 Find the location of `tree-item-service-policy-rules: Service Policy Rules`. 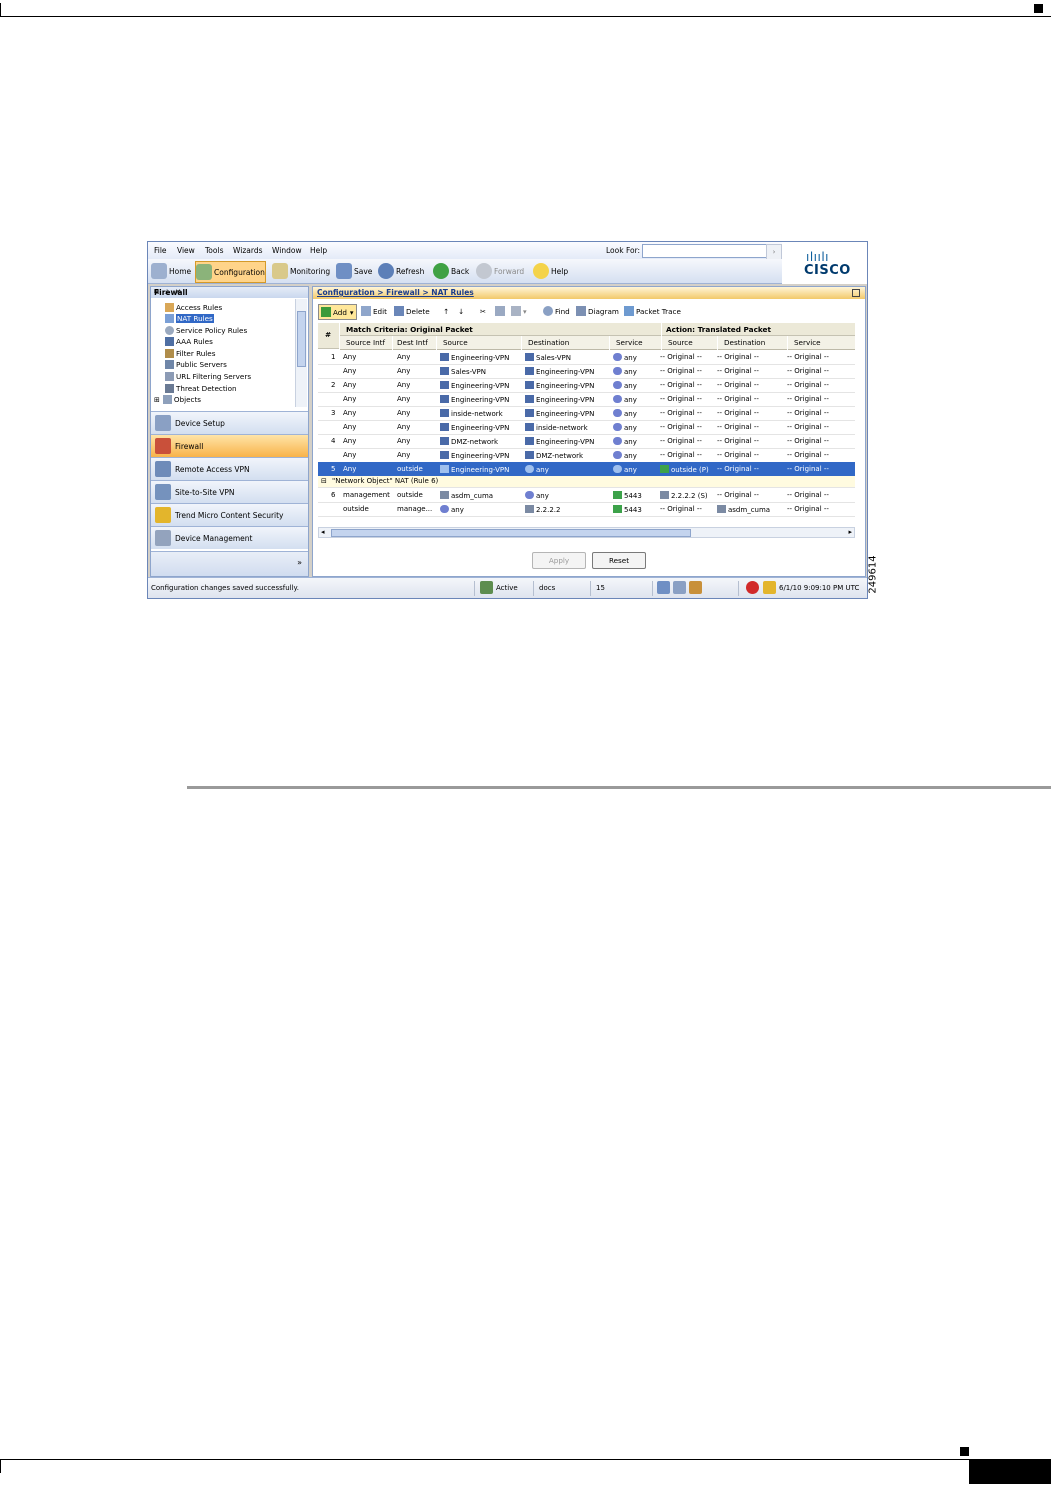

tree-item-service-policy-rules: Service Policy Rules is located at coordinates (206, 330).